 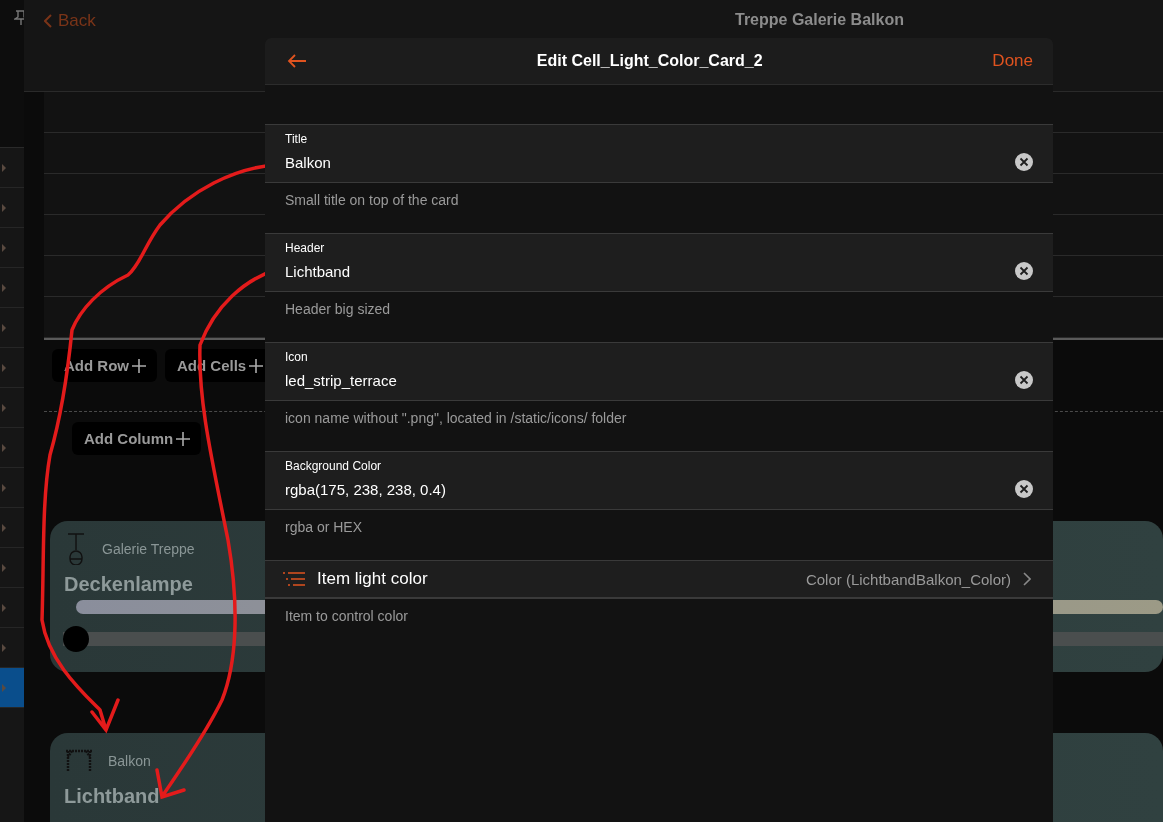 I want to click on text-field: Background Color rgba(175, 238, 238, 0.4), so click(x=659, y=480).